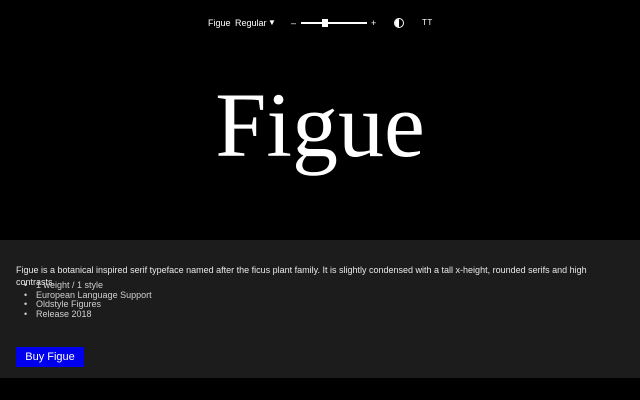 Image resolution: width=640 pixels, height=400 pixels. What do you see at coordinates (251, 23) in the screenshot?
I see `style-select: Regular` at bounding box center [251, 23].